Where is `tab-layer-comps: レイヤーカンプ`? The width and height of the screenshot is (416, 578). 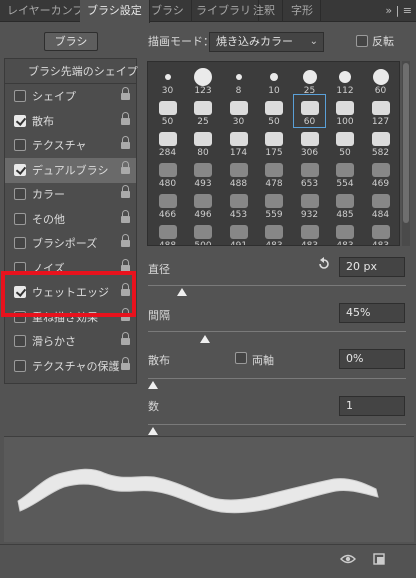 tab-layer-comps: レイヤーカンプ is located at coordinates (46, 11).